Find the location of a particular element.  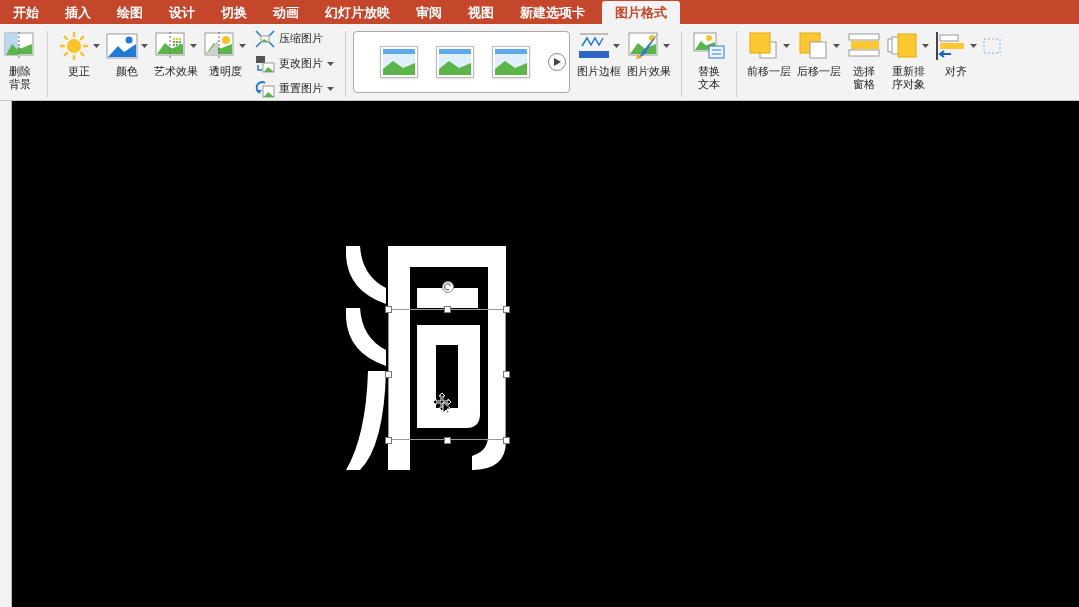

reorder-objects-icon is located at coordinates (903, 46).